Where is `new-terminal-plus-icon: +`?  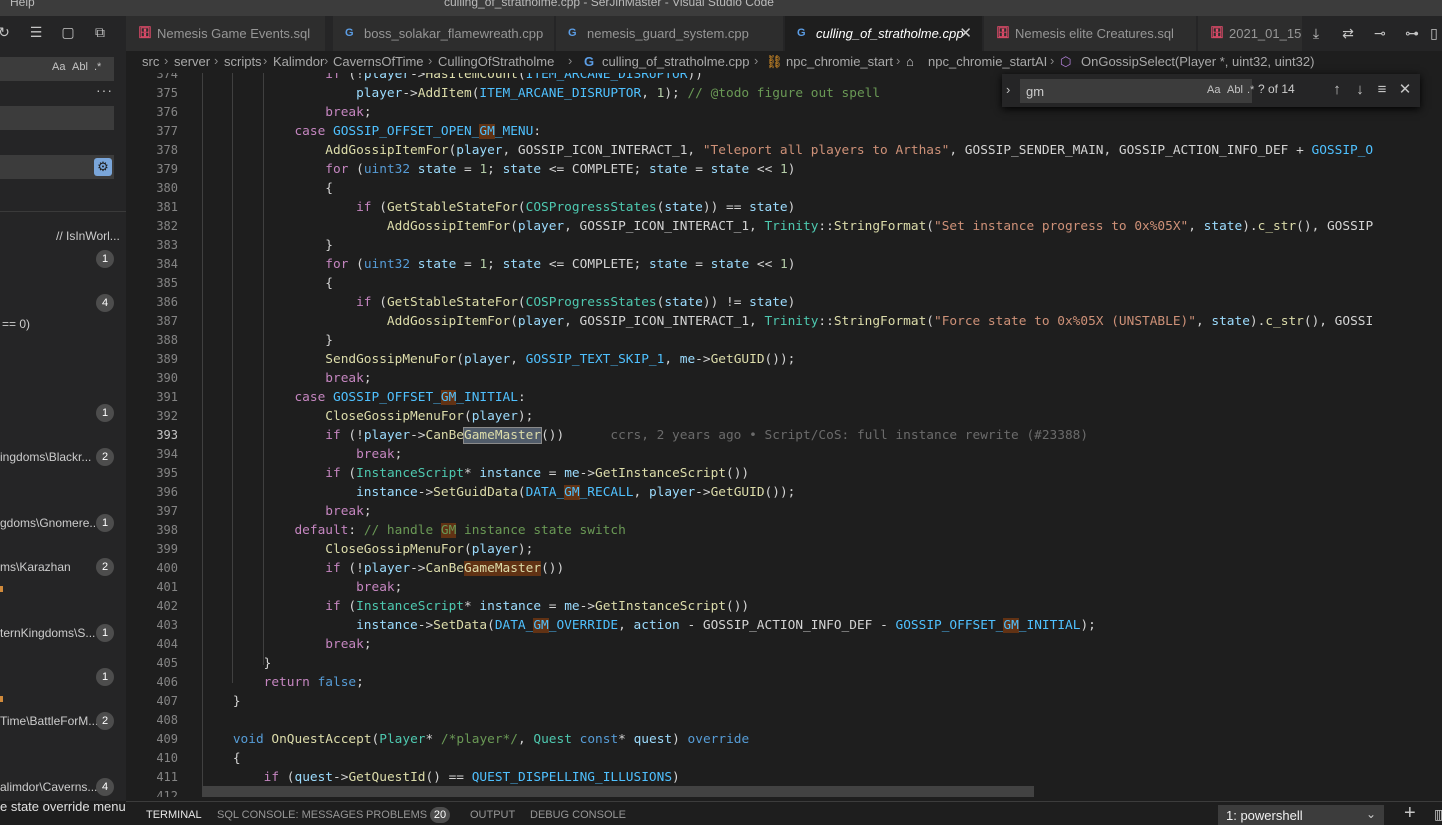 new-terminal-plus-icon: + is located at coordinates (1410, 813).